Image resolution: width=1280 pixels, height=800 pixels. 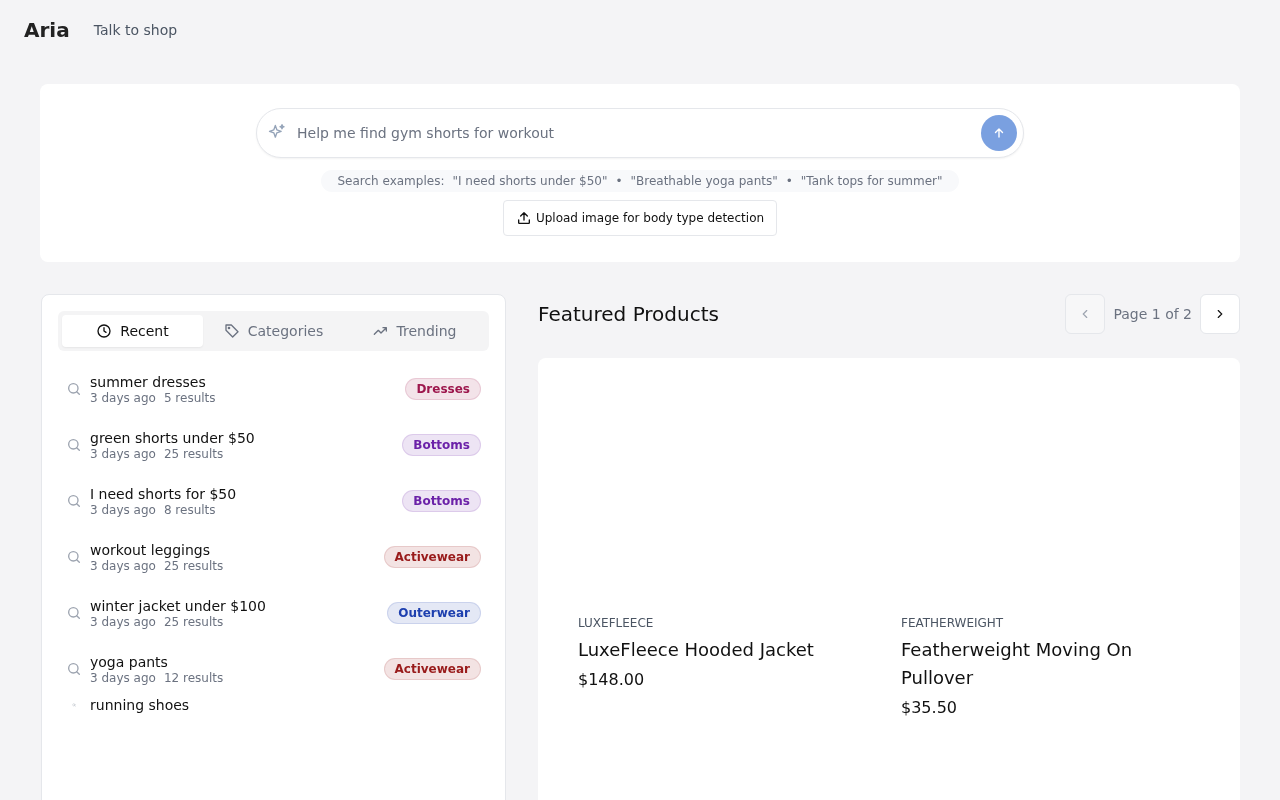 I want to click on logo: Aria, so click(x=47, y=30).